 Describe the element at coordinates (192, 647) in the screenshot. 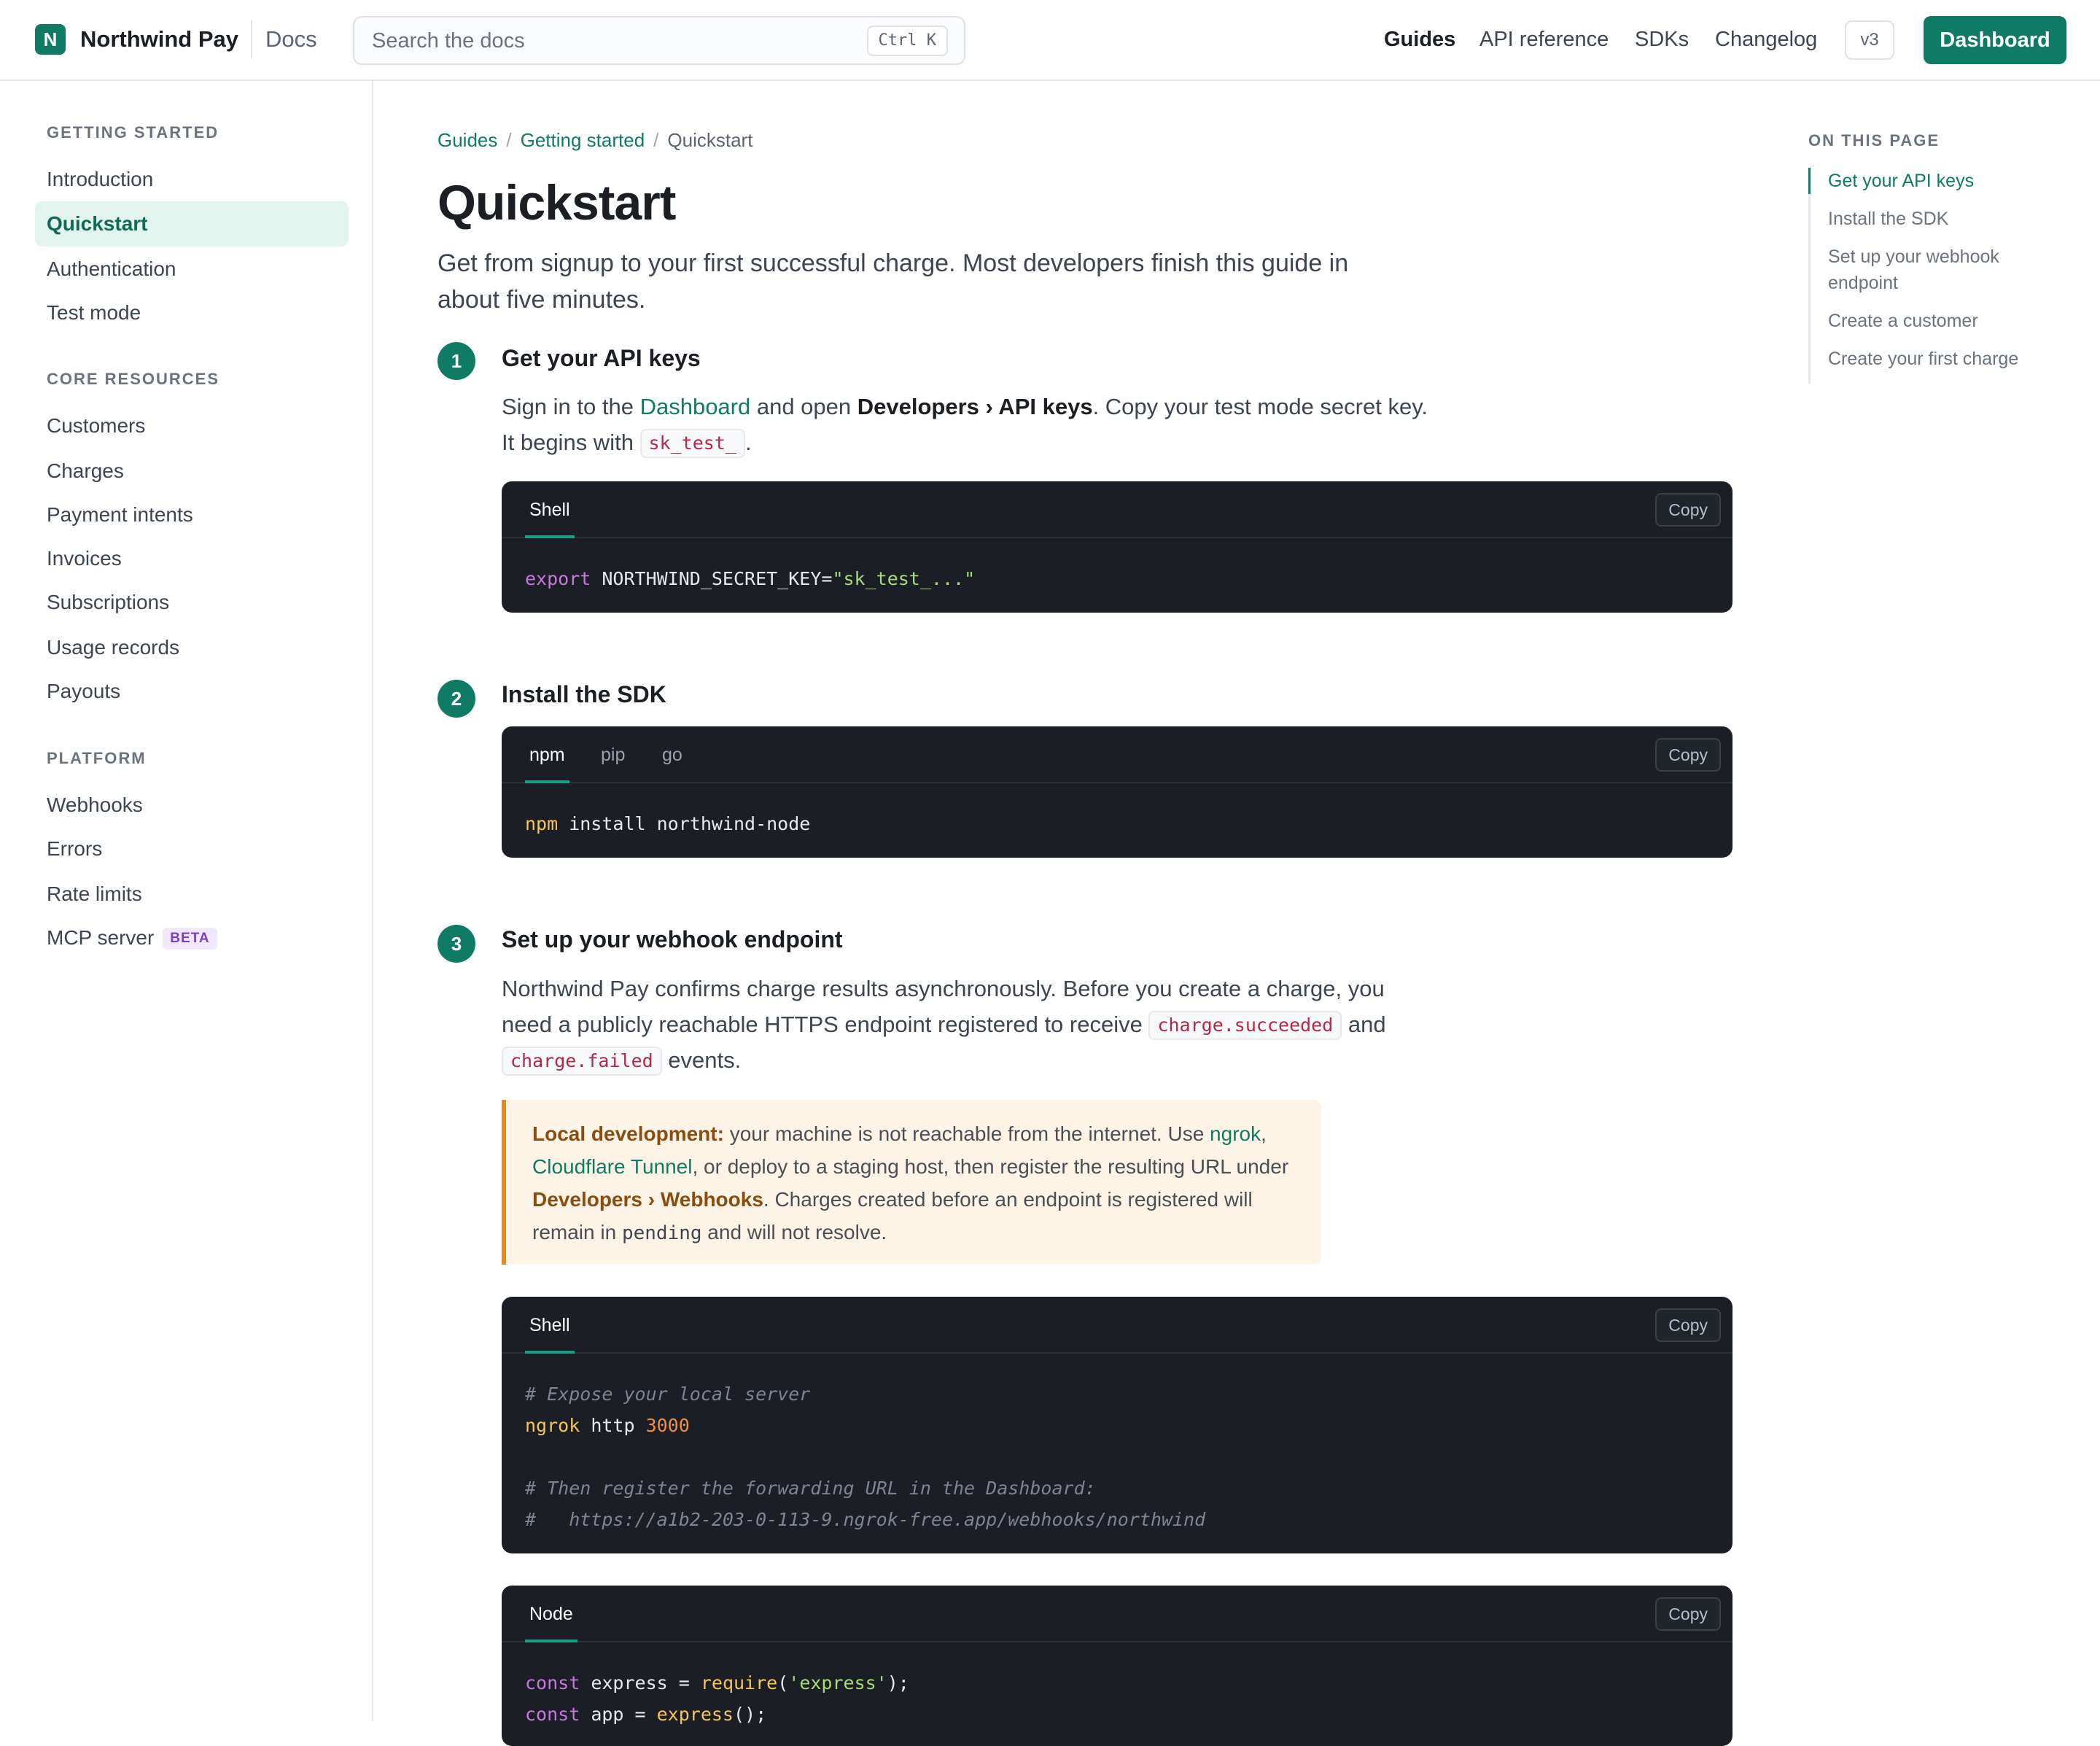

I see `sidebar-item-usage-records: Usage records` at that location.